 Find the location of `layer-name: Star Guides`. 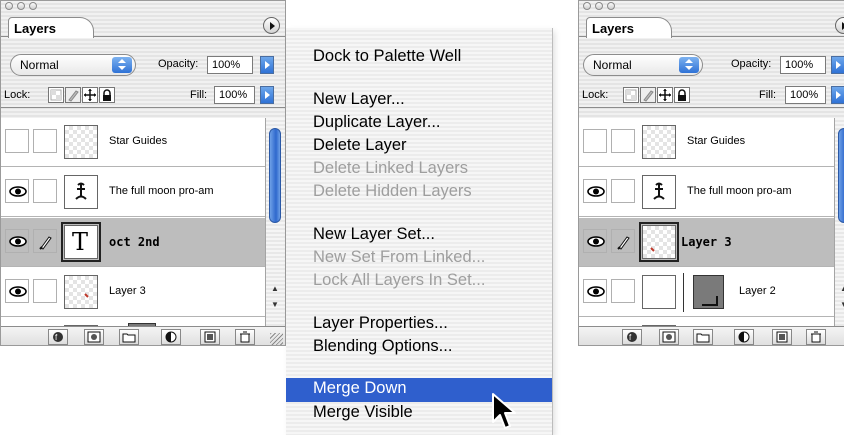

layer-name: Star Guides is located at coordinates (716, 141).